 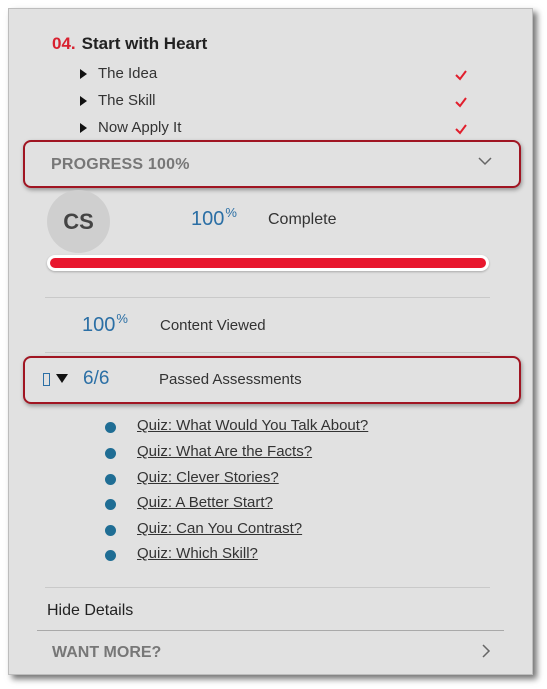 I want to click on toggle-box-icon, so click(x=46, y=379).